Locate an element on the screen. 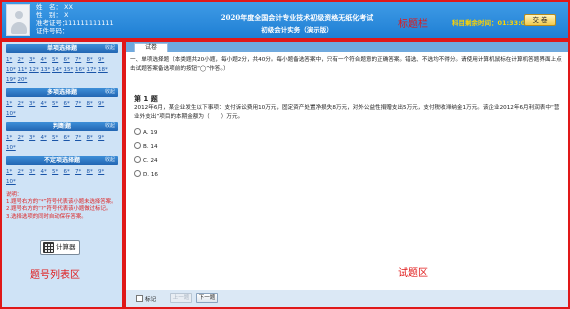  option-c: C. 24 is located at coordinates (146, 160).